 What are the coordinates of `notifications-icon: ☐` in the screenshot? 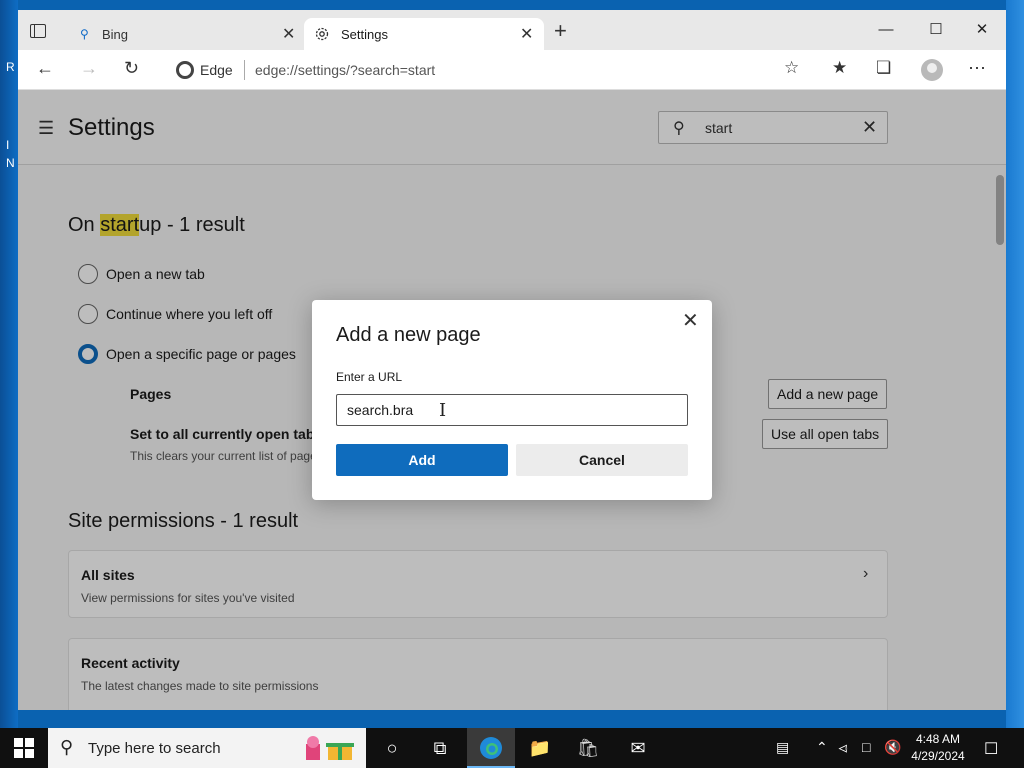 It's located at (991, 749).